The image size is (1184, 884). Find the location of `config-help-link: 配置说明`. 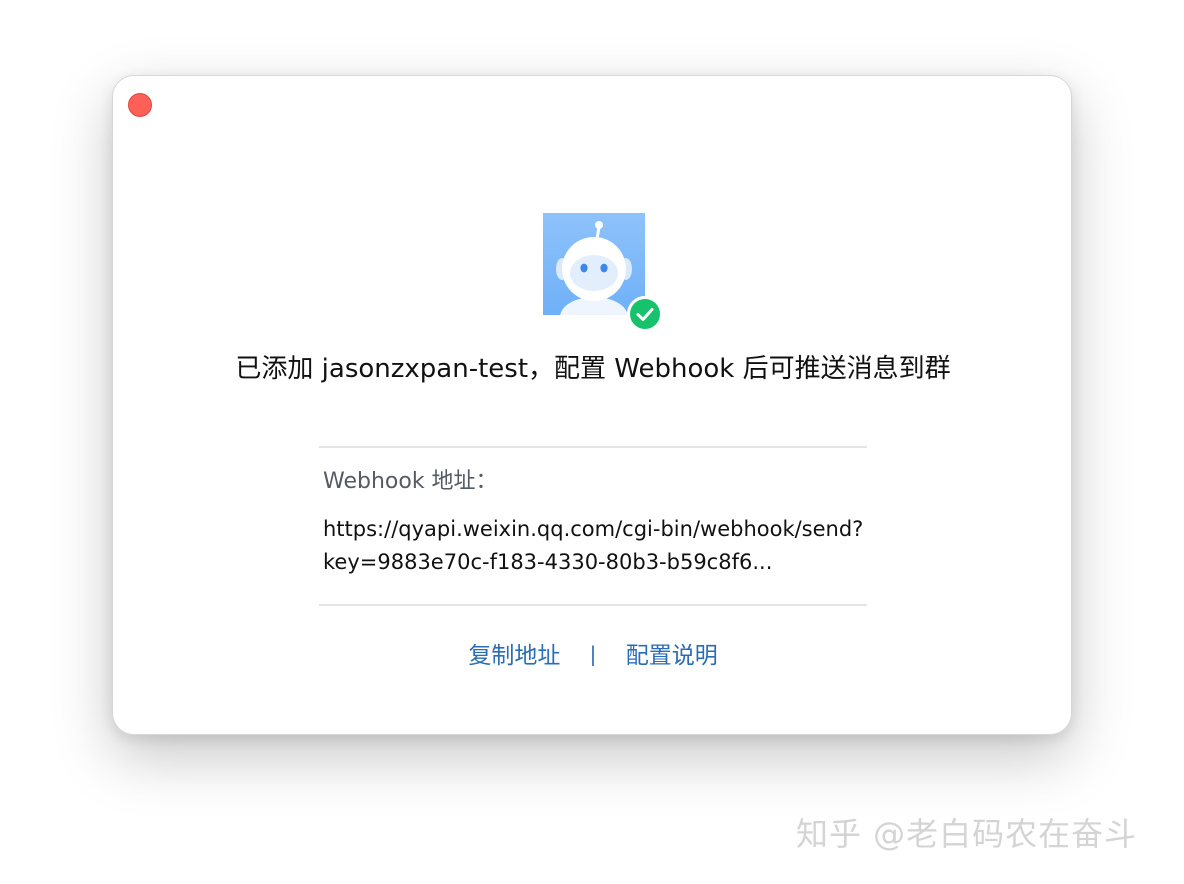

config-help-link: 配置说明 is located at coordinates (672, 656).